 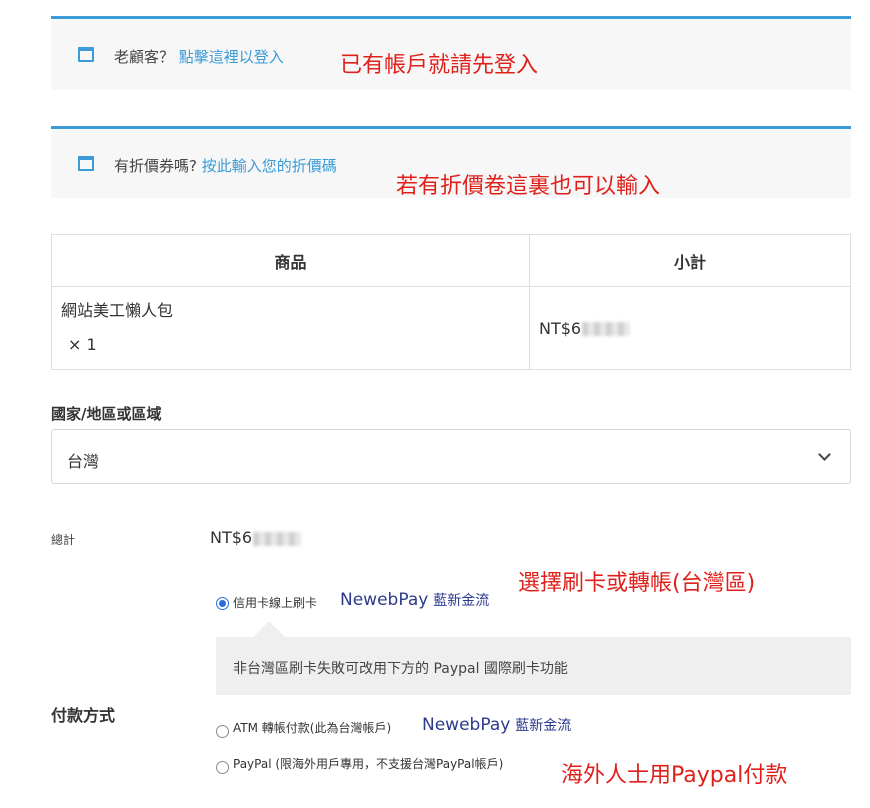 What do you see at coordinates (275, 602) in the screenshot?
I see `credit-card-label: 信用卡線上刷卡` at bounding box center [275, 602].